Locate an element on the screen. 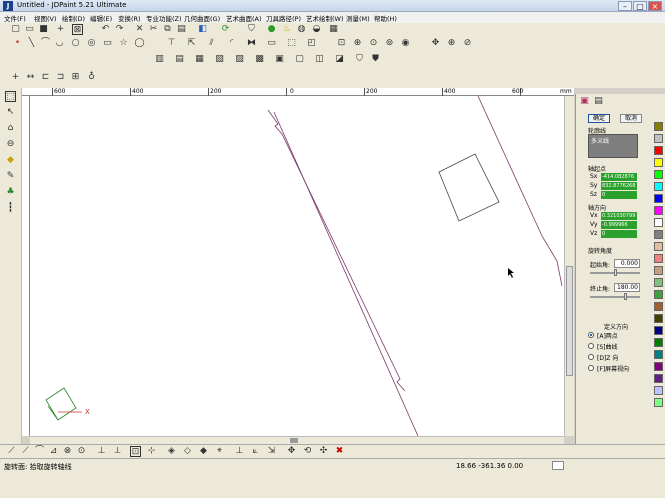  new-file-icon: ▢ is located at coordinates (15, 29).